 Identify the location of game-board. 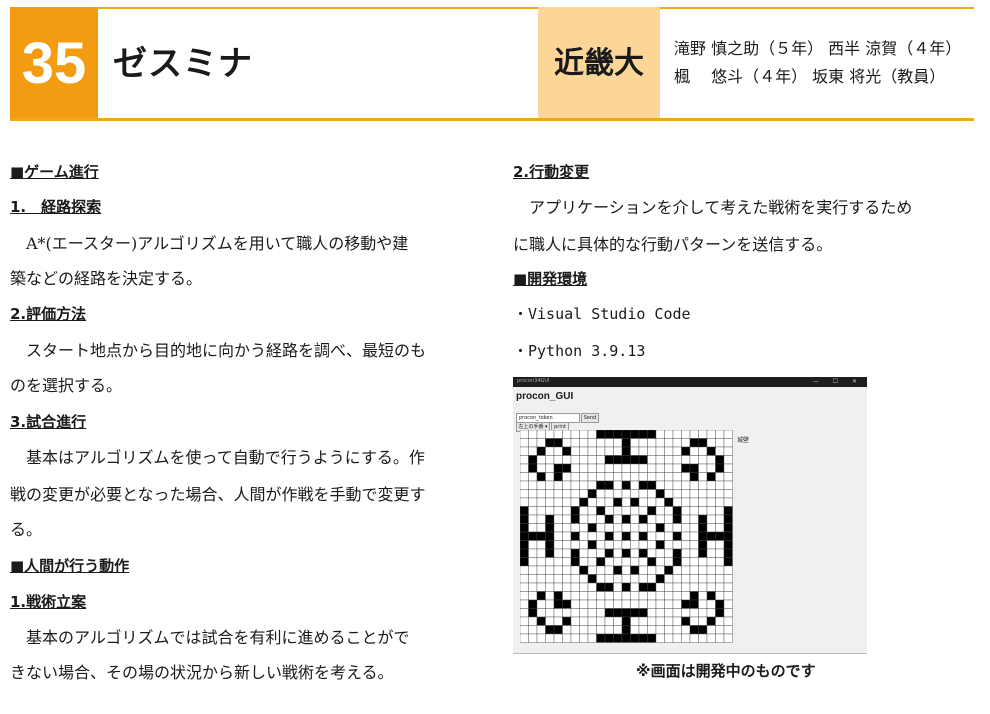
(626, 536).